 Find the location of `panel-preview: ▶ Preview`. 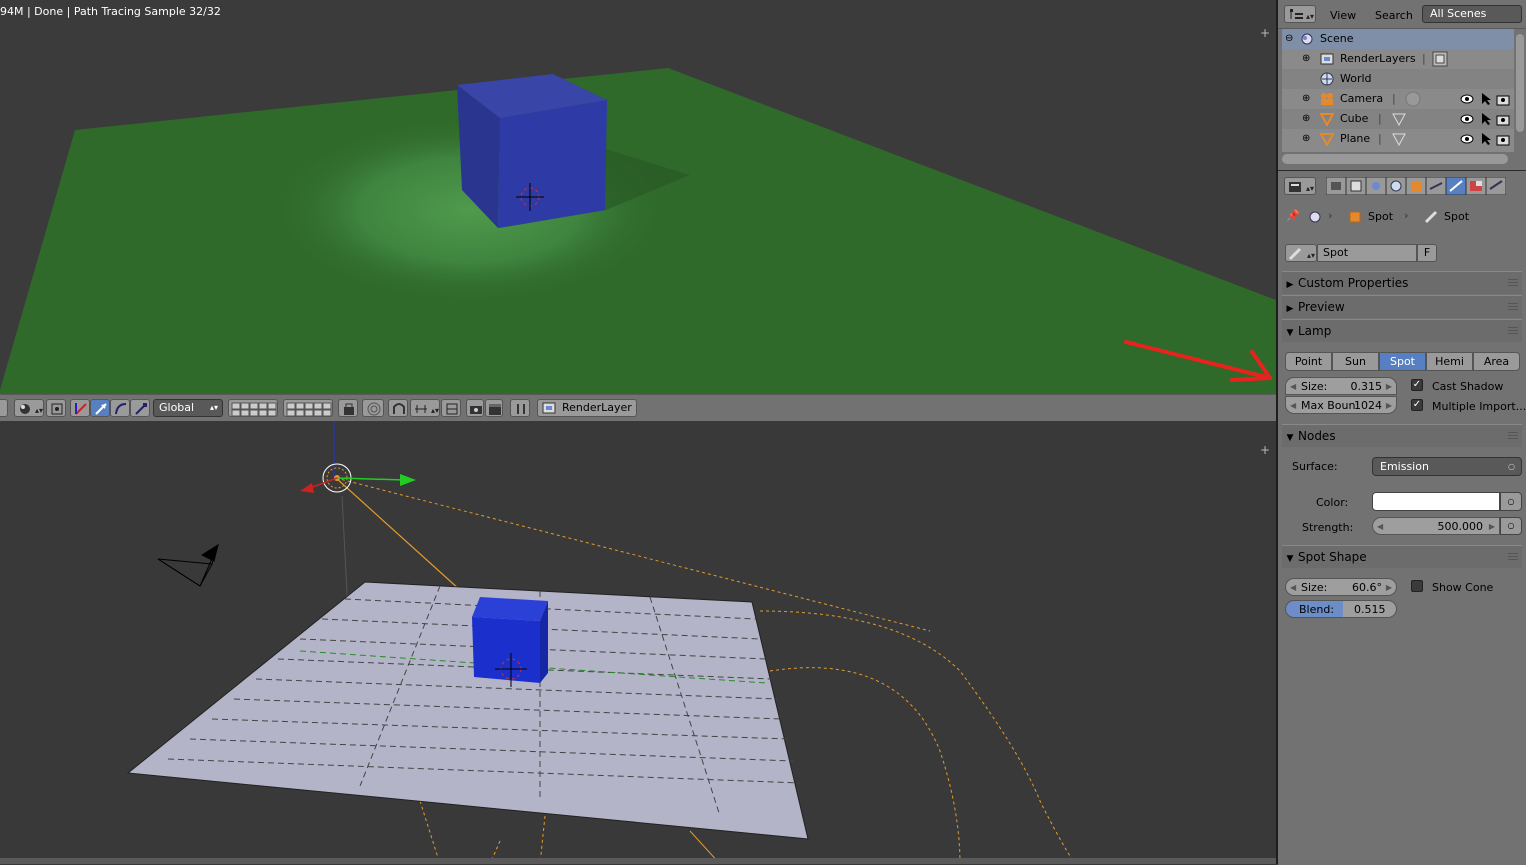

panel-preview: ▶ Preview is located at coordinates (1402, 306).